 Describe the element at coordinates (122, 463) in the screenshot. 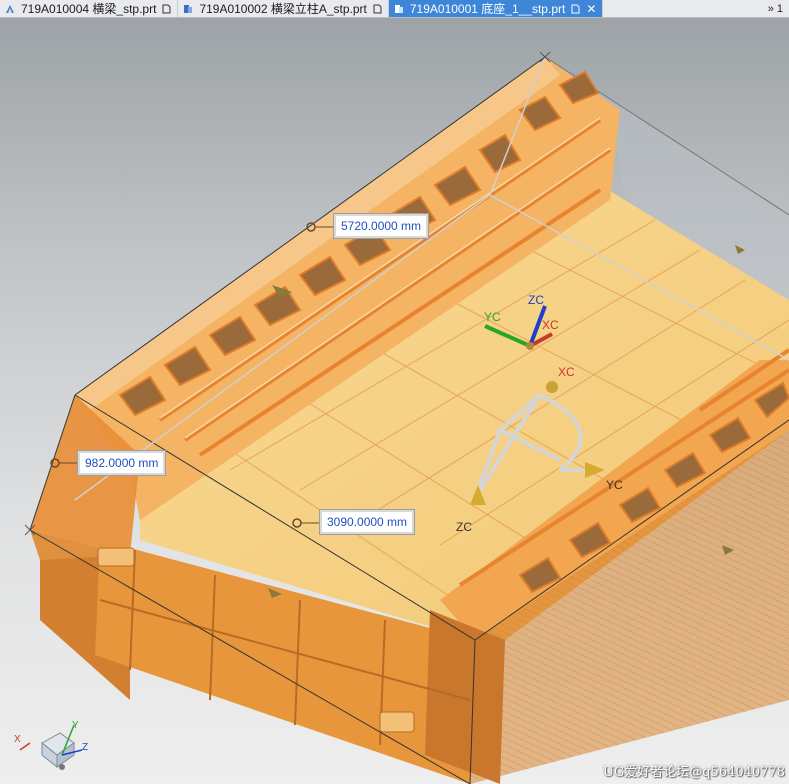

I see `dimension-height-label: 982.0000 mm` at that location.